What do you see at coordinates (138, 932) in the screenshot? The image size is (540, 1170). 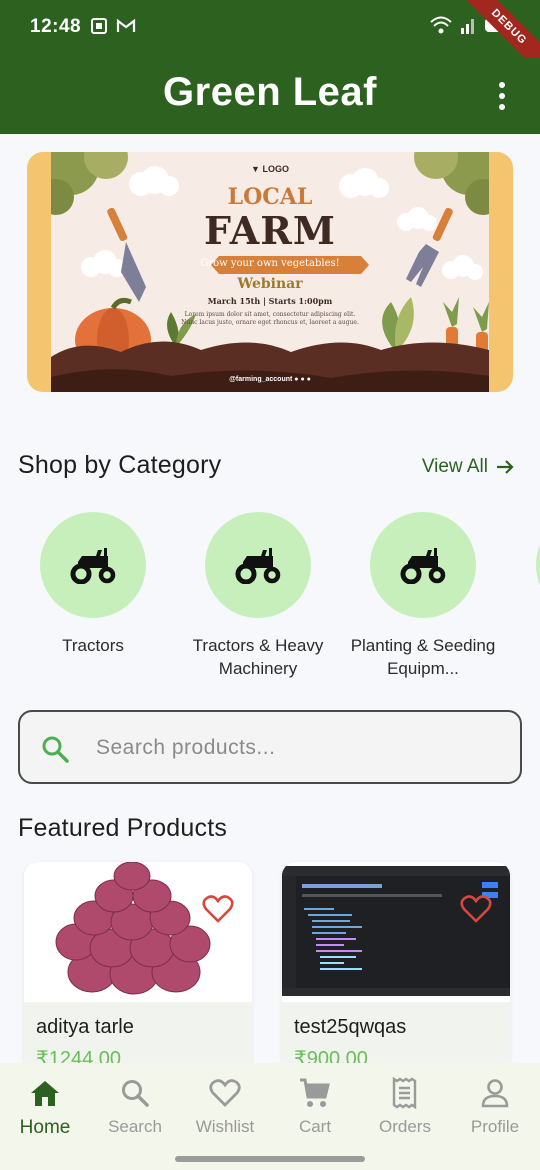 I see `product-image-onions` at bounding box center [138, 932].